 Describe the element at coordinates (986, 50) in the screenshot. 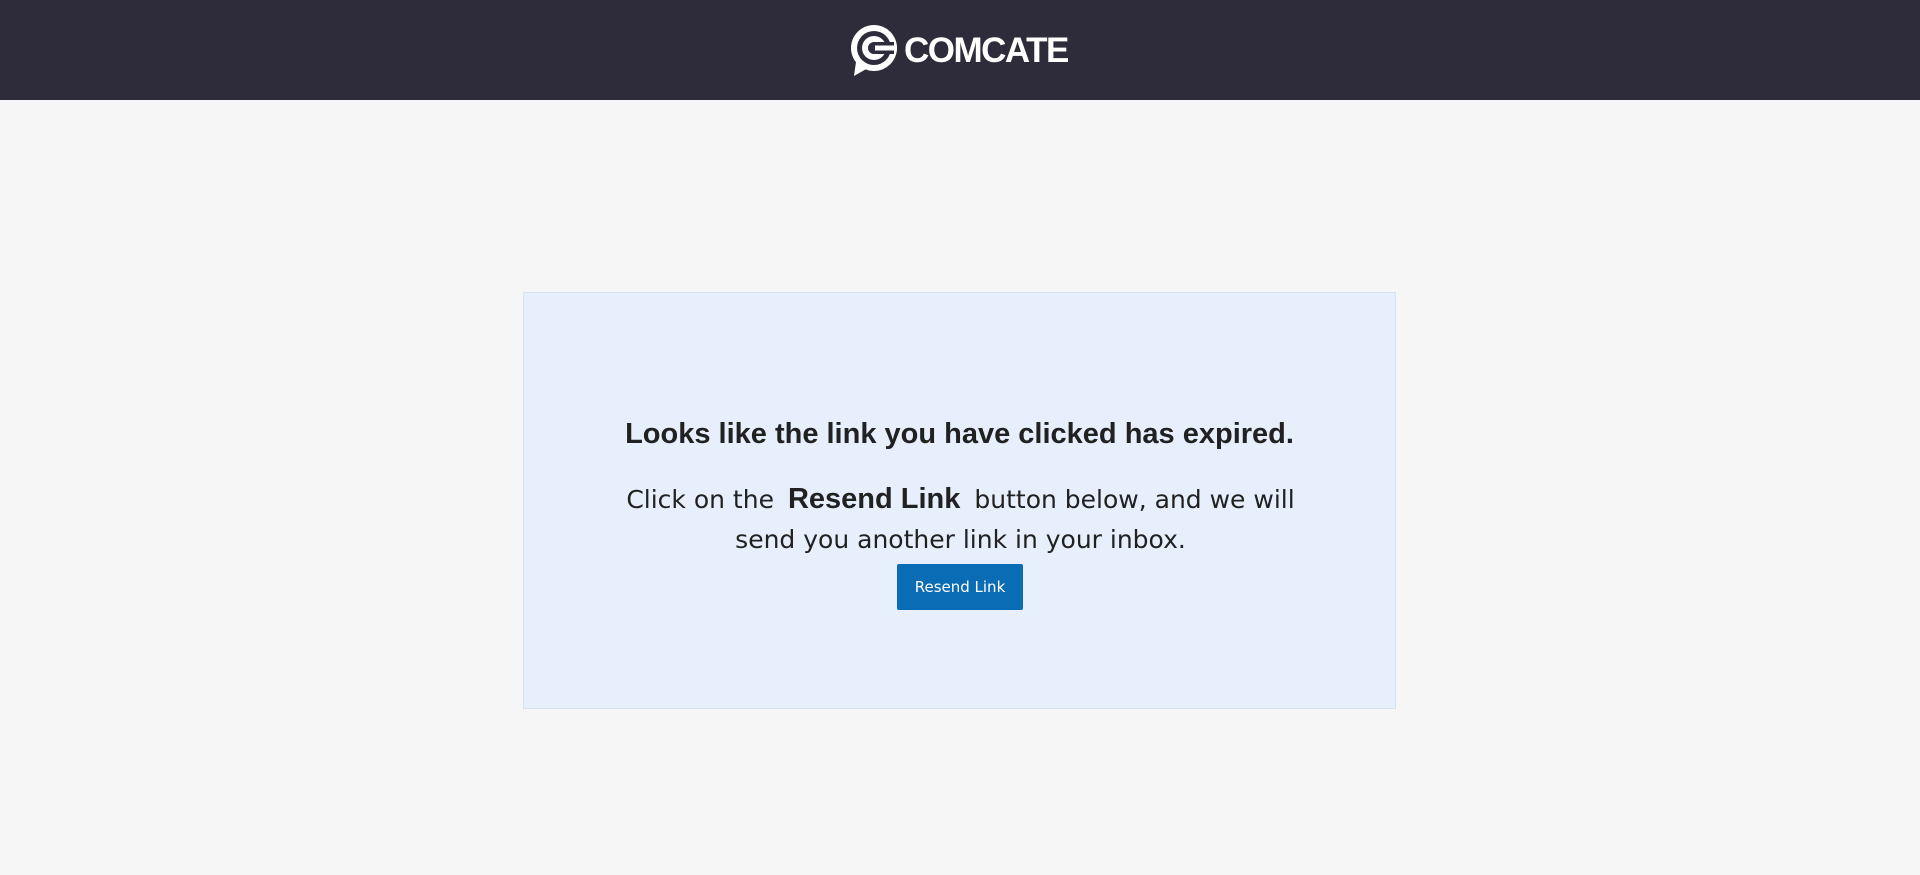

I see `brand-name: COMCATE` at that location.